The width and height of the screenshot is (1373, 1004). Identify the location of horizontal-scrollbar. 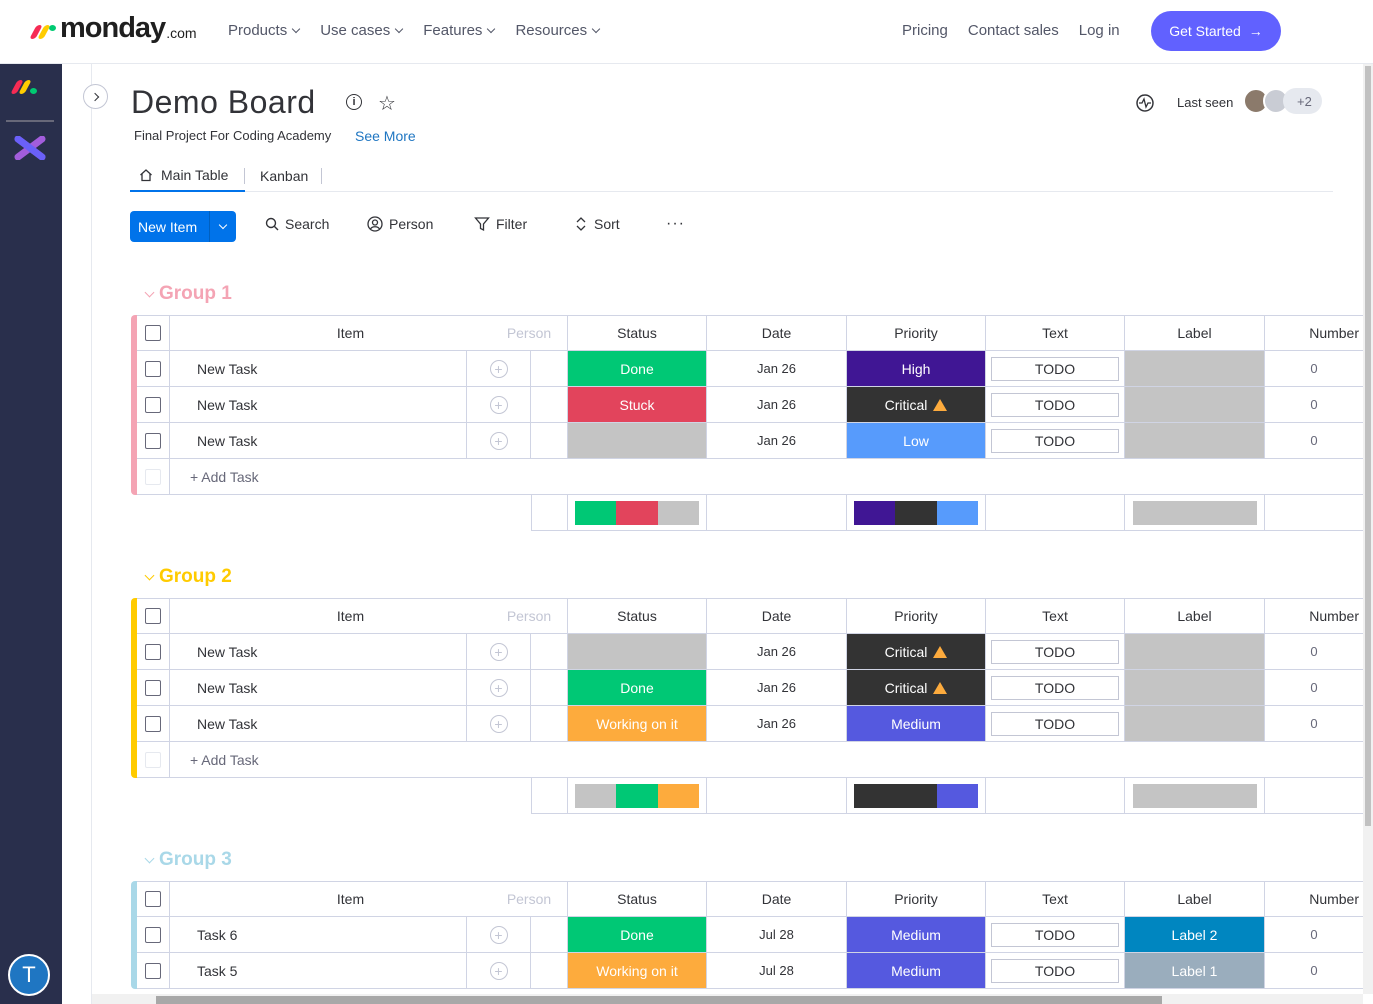
(727, 999).